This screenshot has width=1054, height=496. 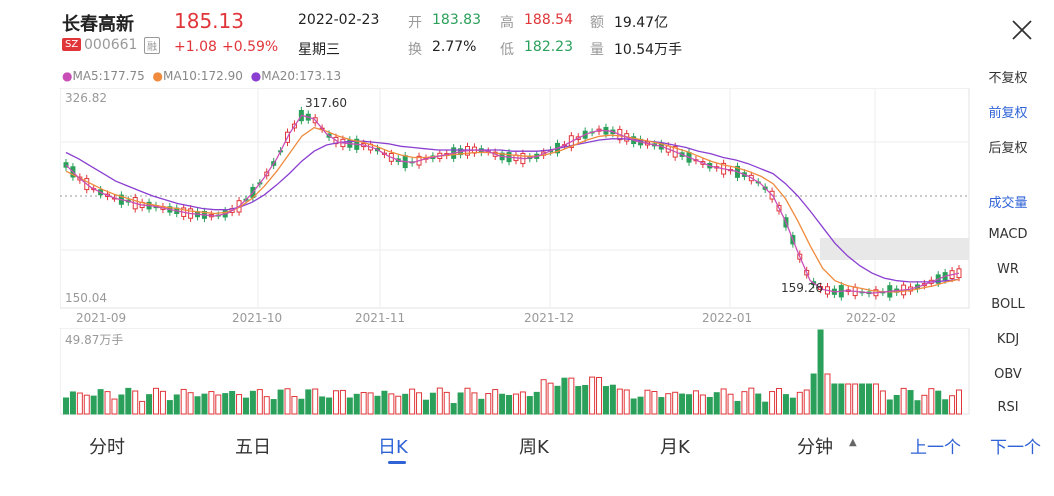 What do you see at coordinates (853, 442) in the screenshot?
I see `caret-up-icon: ▲` at bounding box center [853, 442].